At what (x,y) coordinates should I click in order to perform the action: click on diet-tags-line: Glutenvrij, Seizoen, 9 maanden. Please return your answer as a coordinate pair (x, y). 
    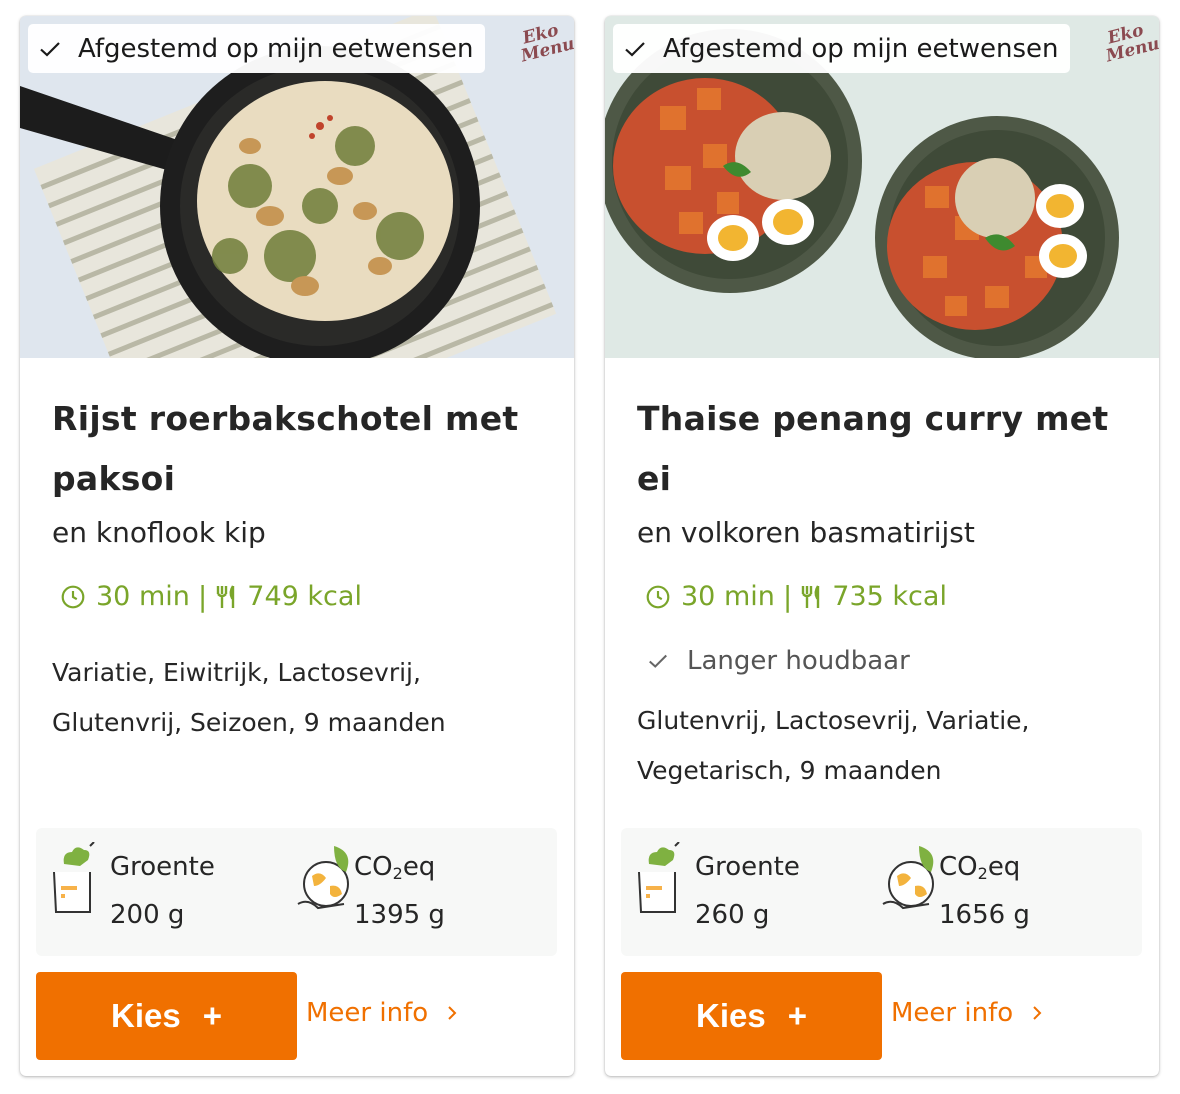
    Looking at the image, I should click on (249, 722).